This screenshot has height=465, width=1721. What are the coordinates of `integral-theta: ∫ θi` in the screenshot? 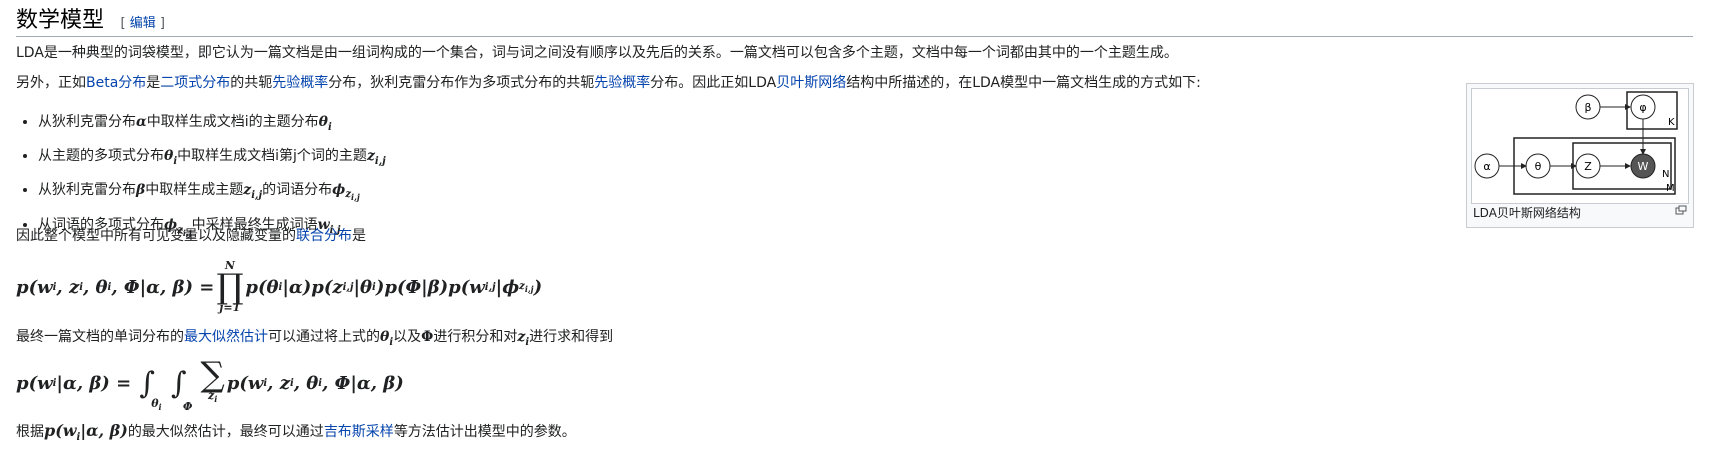 It's located at (150, 389).